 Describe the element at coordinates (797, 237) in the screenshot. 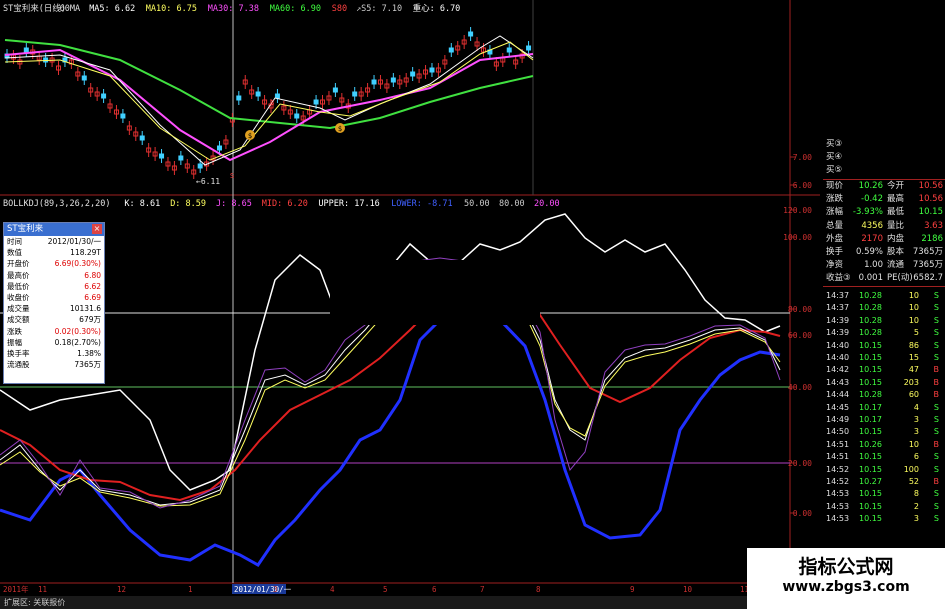

I see `indicator-axis-label: 100.00` at that location.